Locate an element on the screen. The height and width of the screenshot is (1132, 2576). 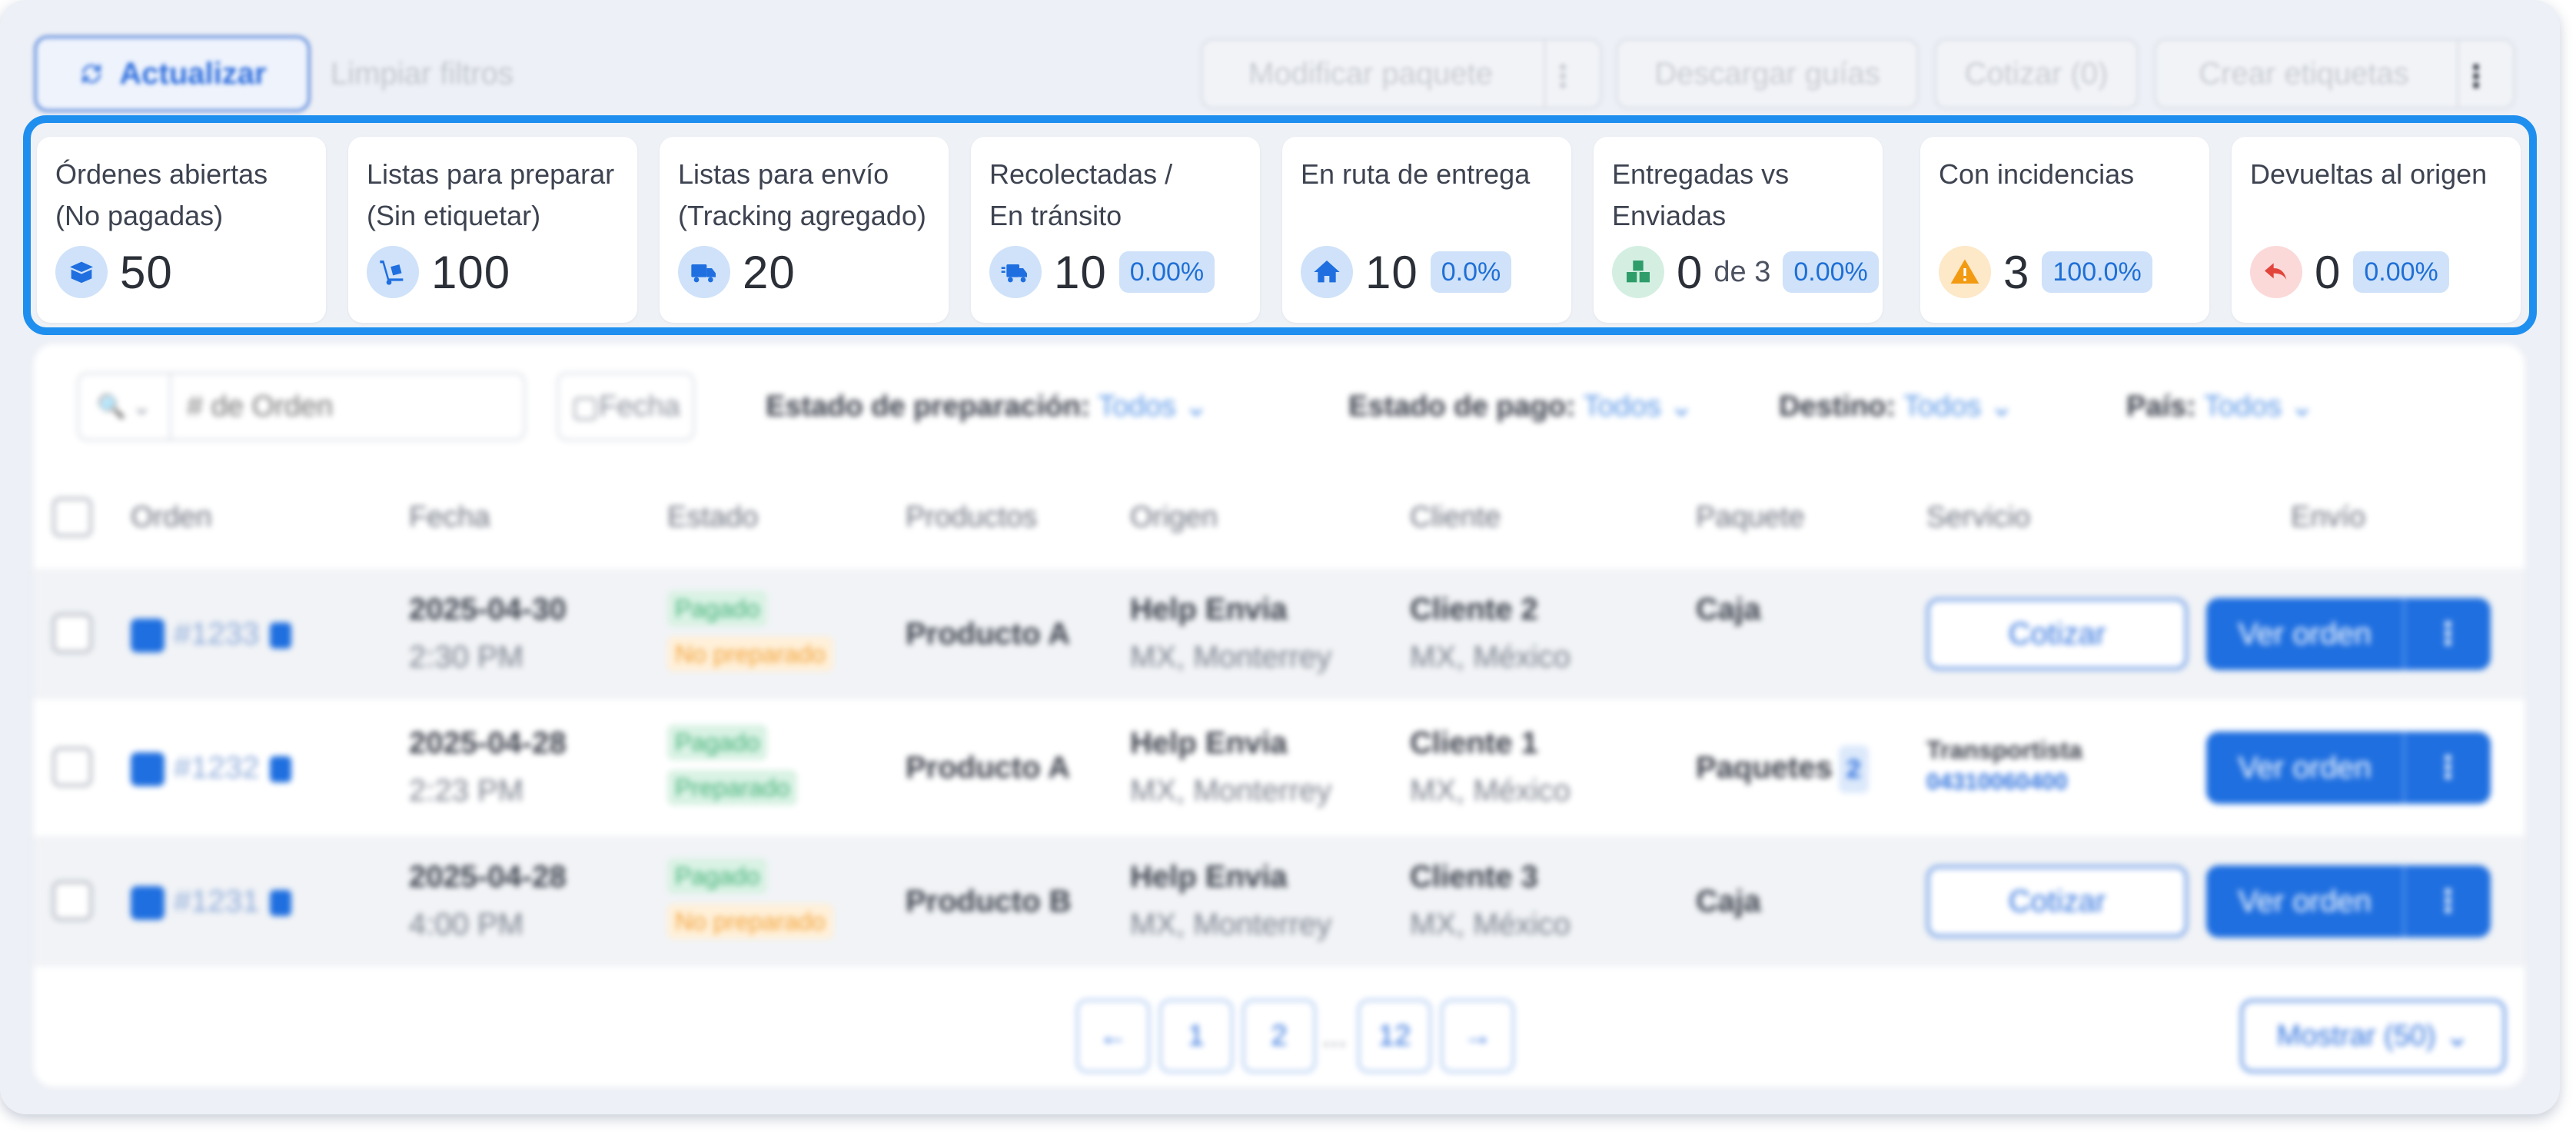
product-cell: Producto B is located at coordinates (989, 901).